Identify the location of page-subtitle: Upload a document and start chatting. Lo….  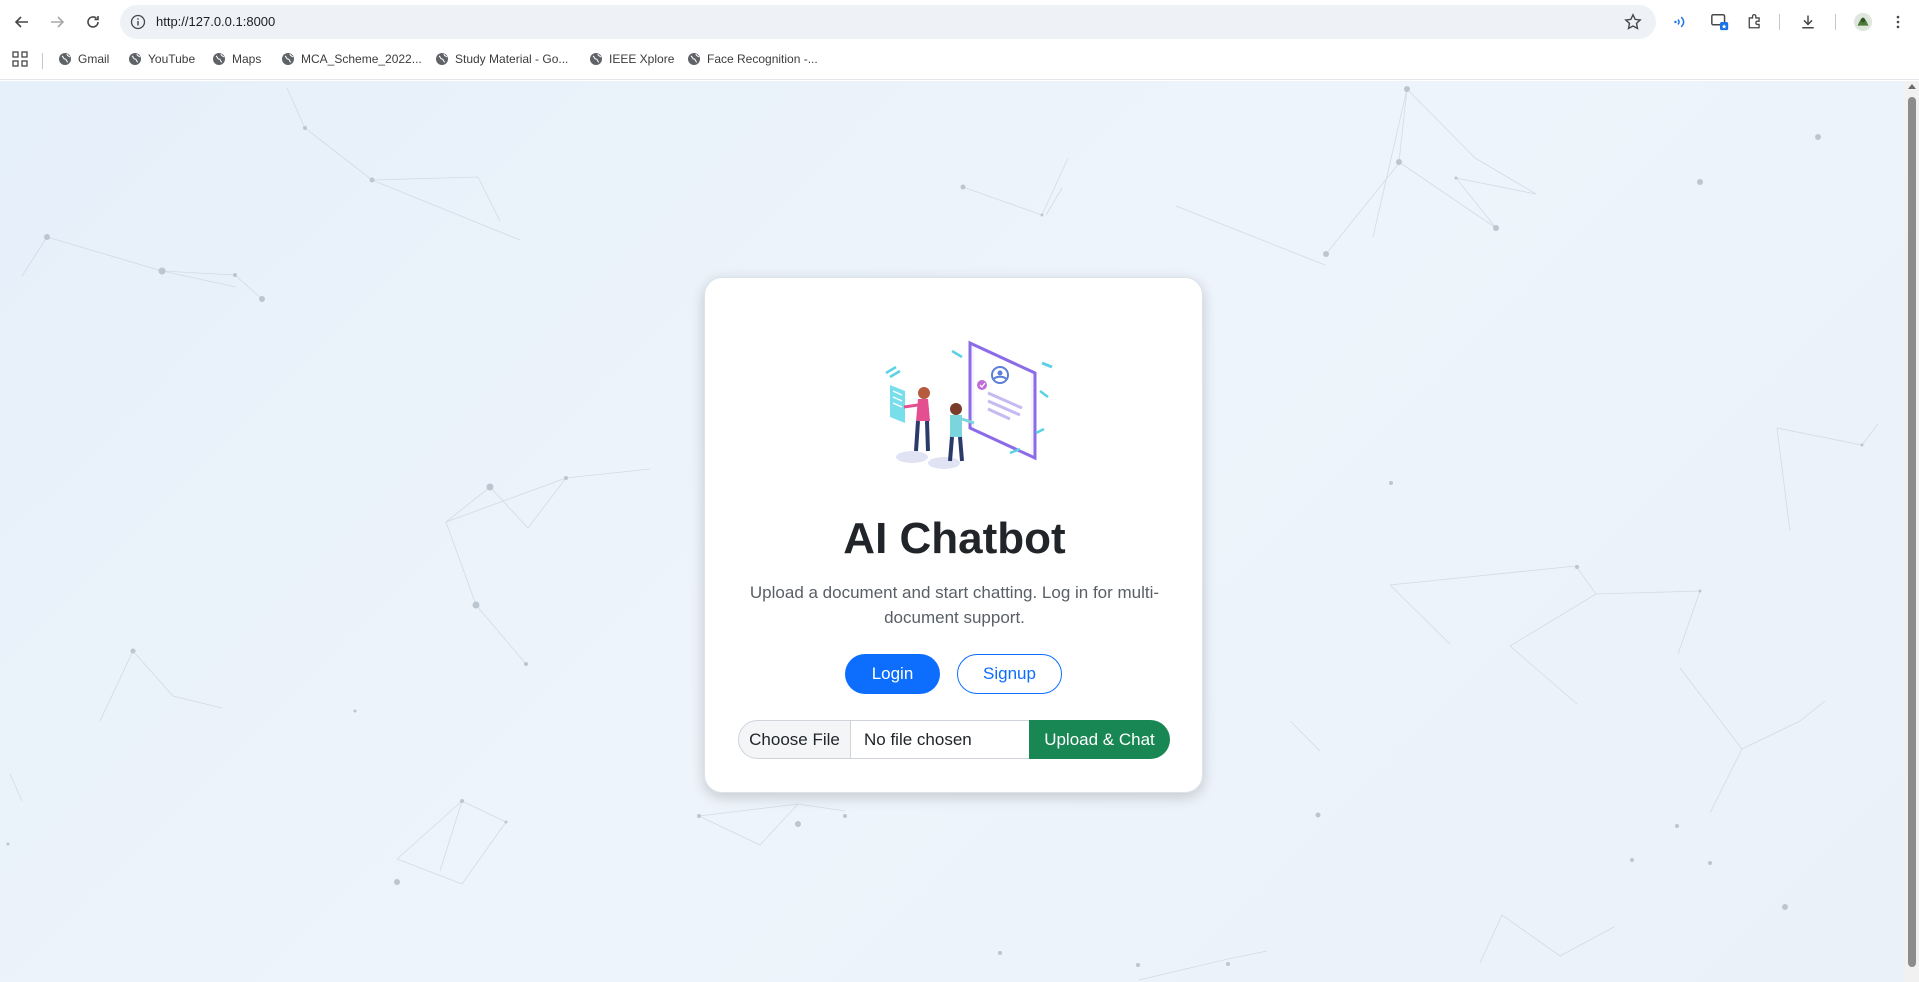
(954, 605).